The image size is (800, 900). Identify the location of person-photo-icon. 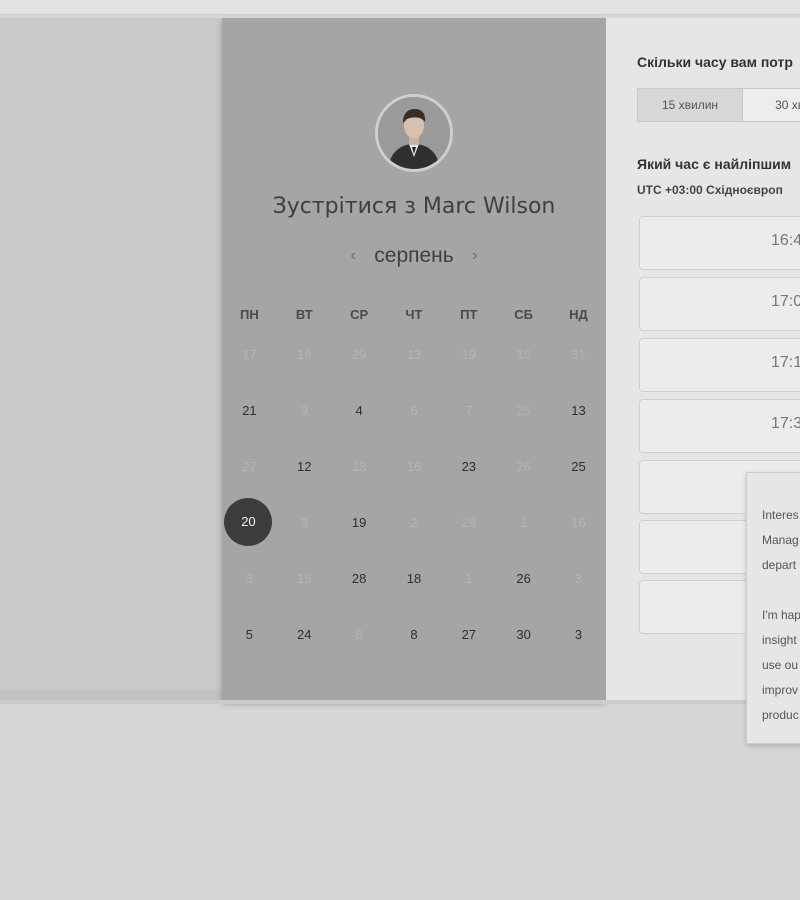
(414, 133).